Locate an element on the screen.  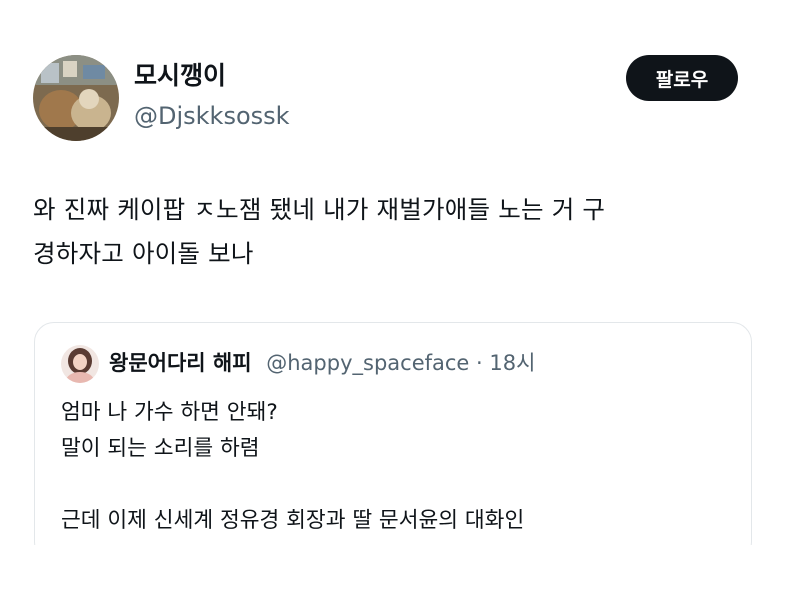
quoted-text-line is located at coordinates (401, 485).